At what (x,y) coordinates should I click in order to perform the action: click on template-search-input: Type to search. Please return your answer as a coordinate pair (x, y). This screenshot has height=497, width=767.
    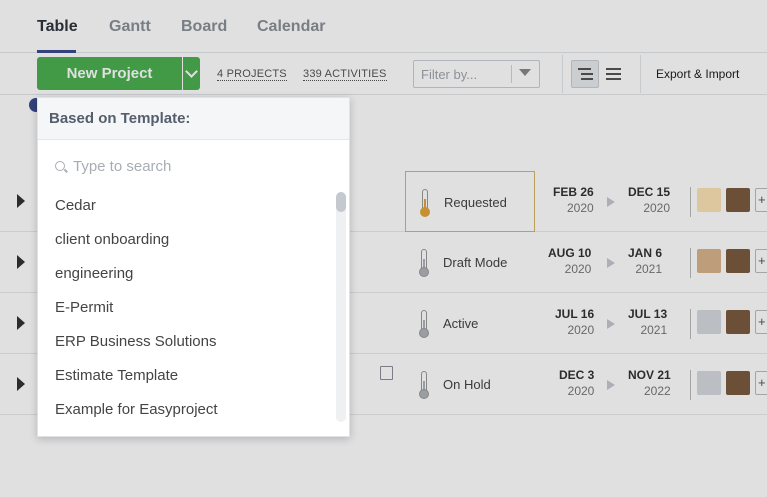
    Looking at the image, I should click on (113, 166).